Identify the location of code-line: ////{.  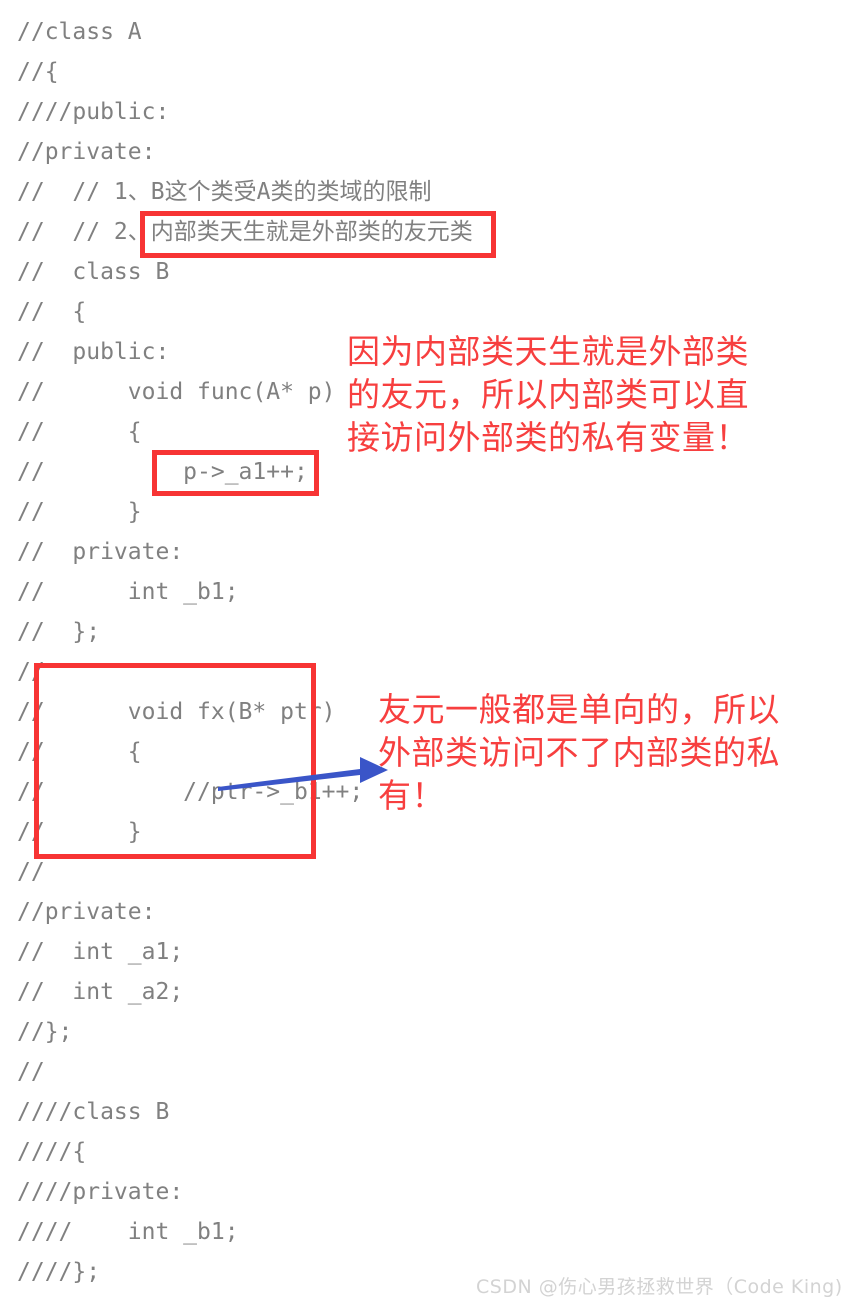
(52, 1152).